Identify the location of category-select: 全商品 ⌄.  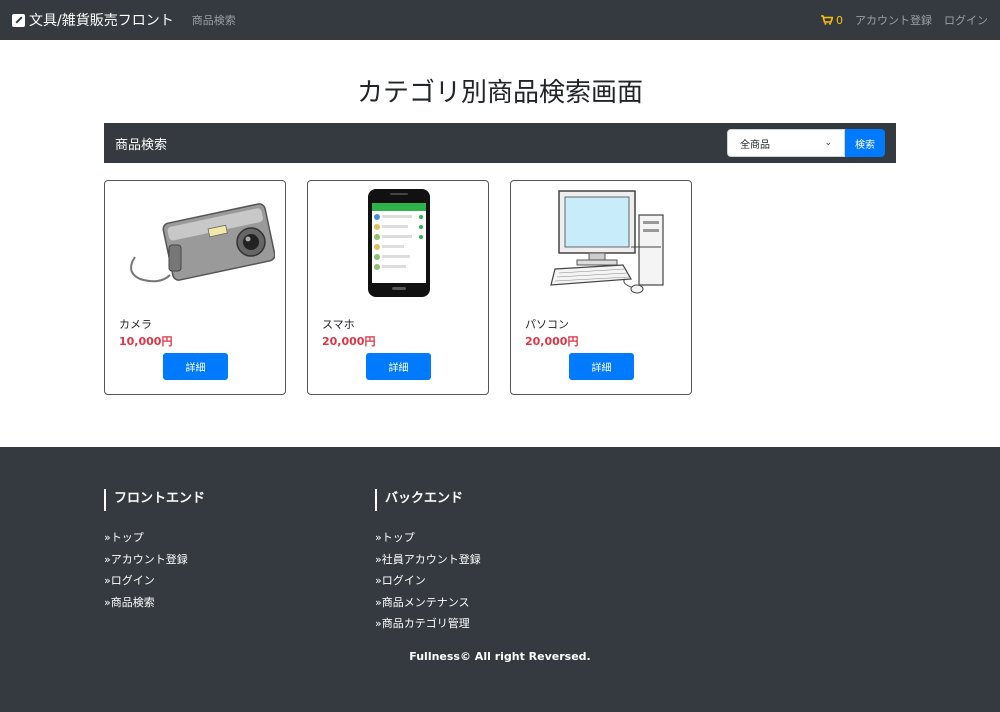
(786, 143).